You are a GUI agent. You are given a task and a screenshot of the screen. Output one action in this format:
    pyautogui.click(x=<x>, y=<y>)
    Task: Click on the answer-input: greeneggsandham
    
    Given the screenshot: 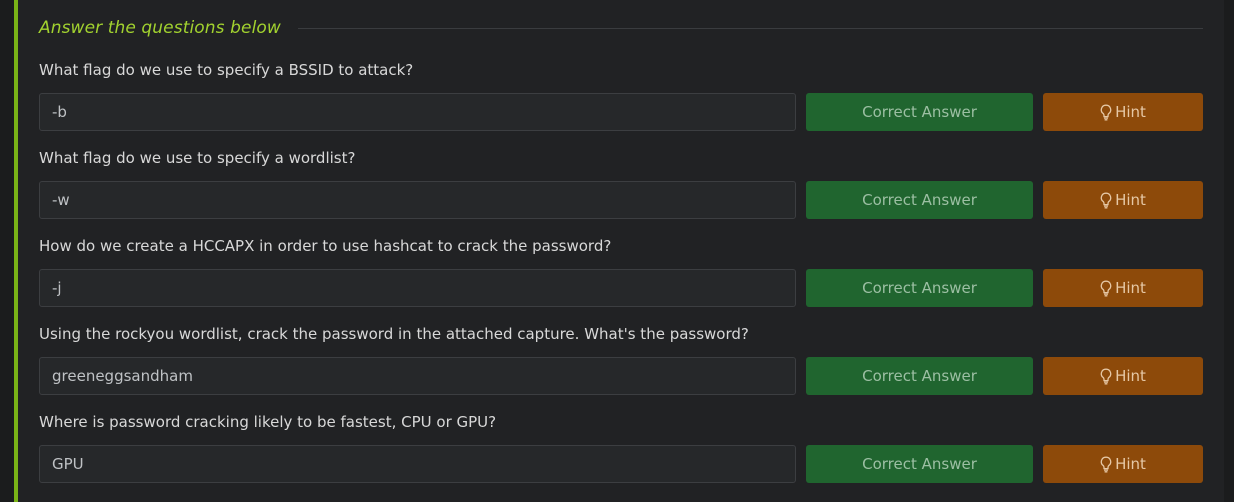 What is the action you would take?
    pyautogui.click(x=417, y=376)
    